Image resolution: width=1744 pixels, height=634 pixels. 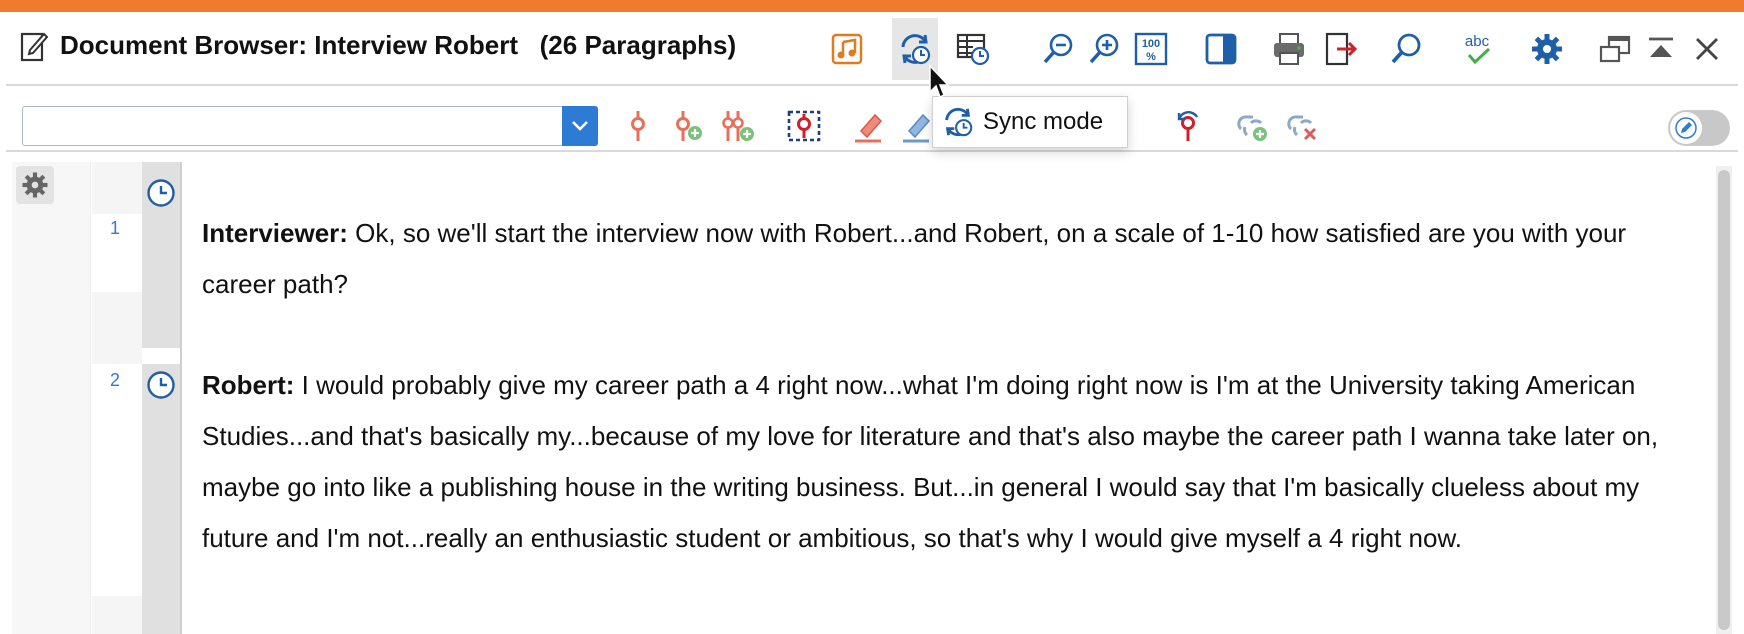 What do you see at coordinates (1615, 49) in the screenshot?
I see `undock-icon` at bounding box center [1615, 49].